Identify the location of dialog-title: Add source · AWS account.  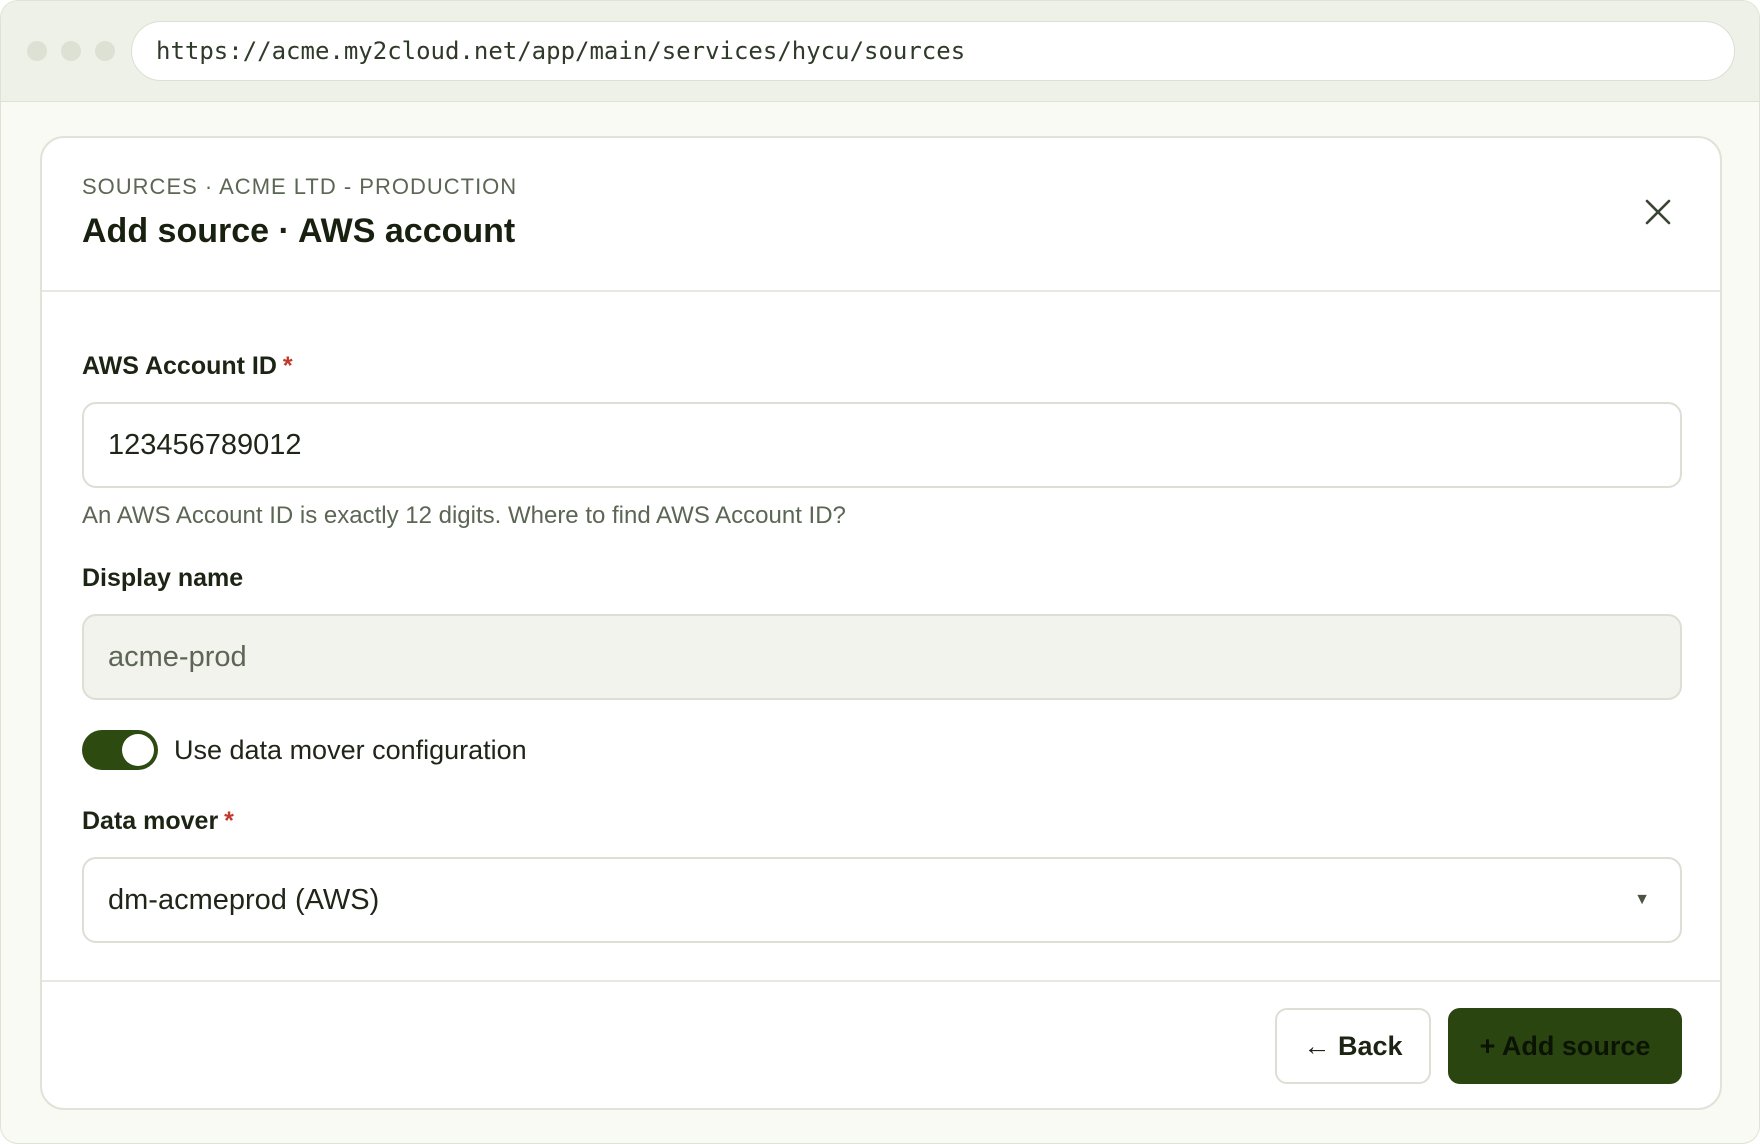
(299, 231).